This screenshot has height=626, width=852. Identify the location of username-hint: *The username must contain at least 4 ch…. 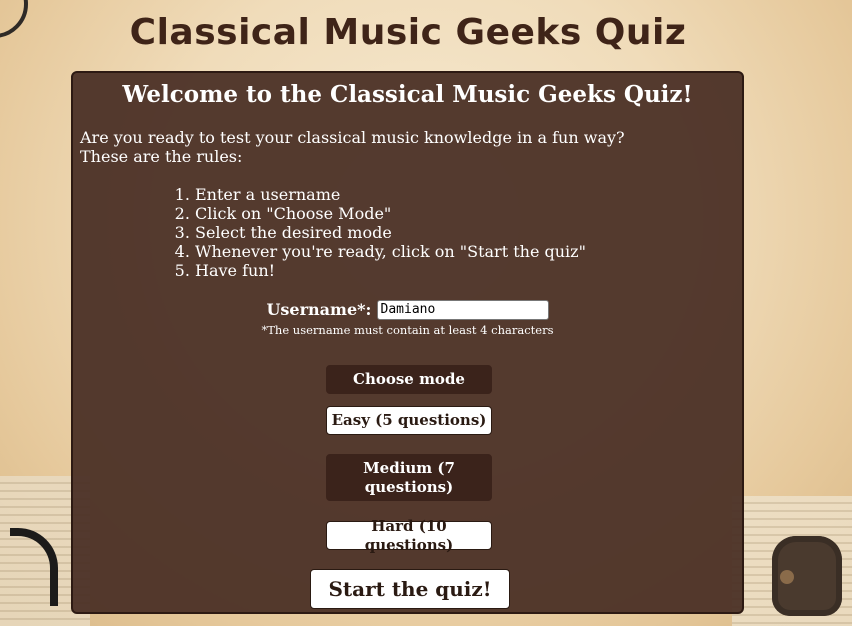
(407, 330).